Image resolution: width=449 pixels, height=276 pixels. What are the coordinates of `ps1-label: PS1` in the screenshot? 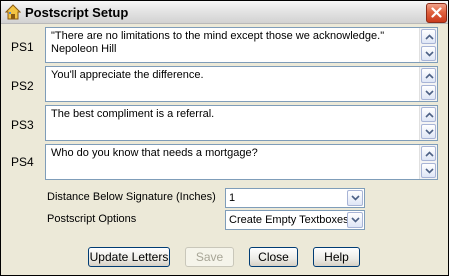 It's located at (22, 47).